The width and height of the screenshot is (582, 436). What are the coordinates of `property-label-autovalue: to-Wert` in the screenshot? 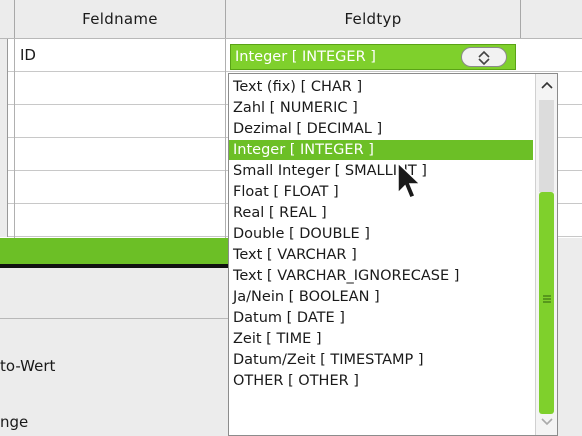 It's located at (28, 366).